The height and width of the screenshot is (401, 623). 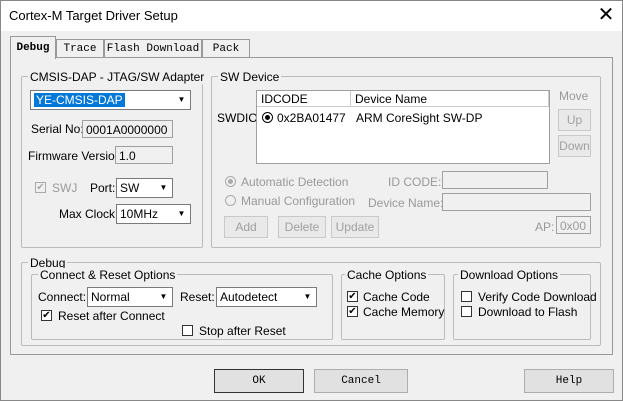 I want to click on download-to-flash-checkbox, so click(x=466, y=311).